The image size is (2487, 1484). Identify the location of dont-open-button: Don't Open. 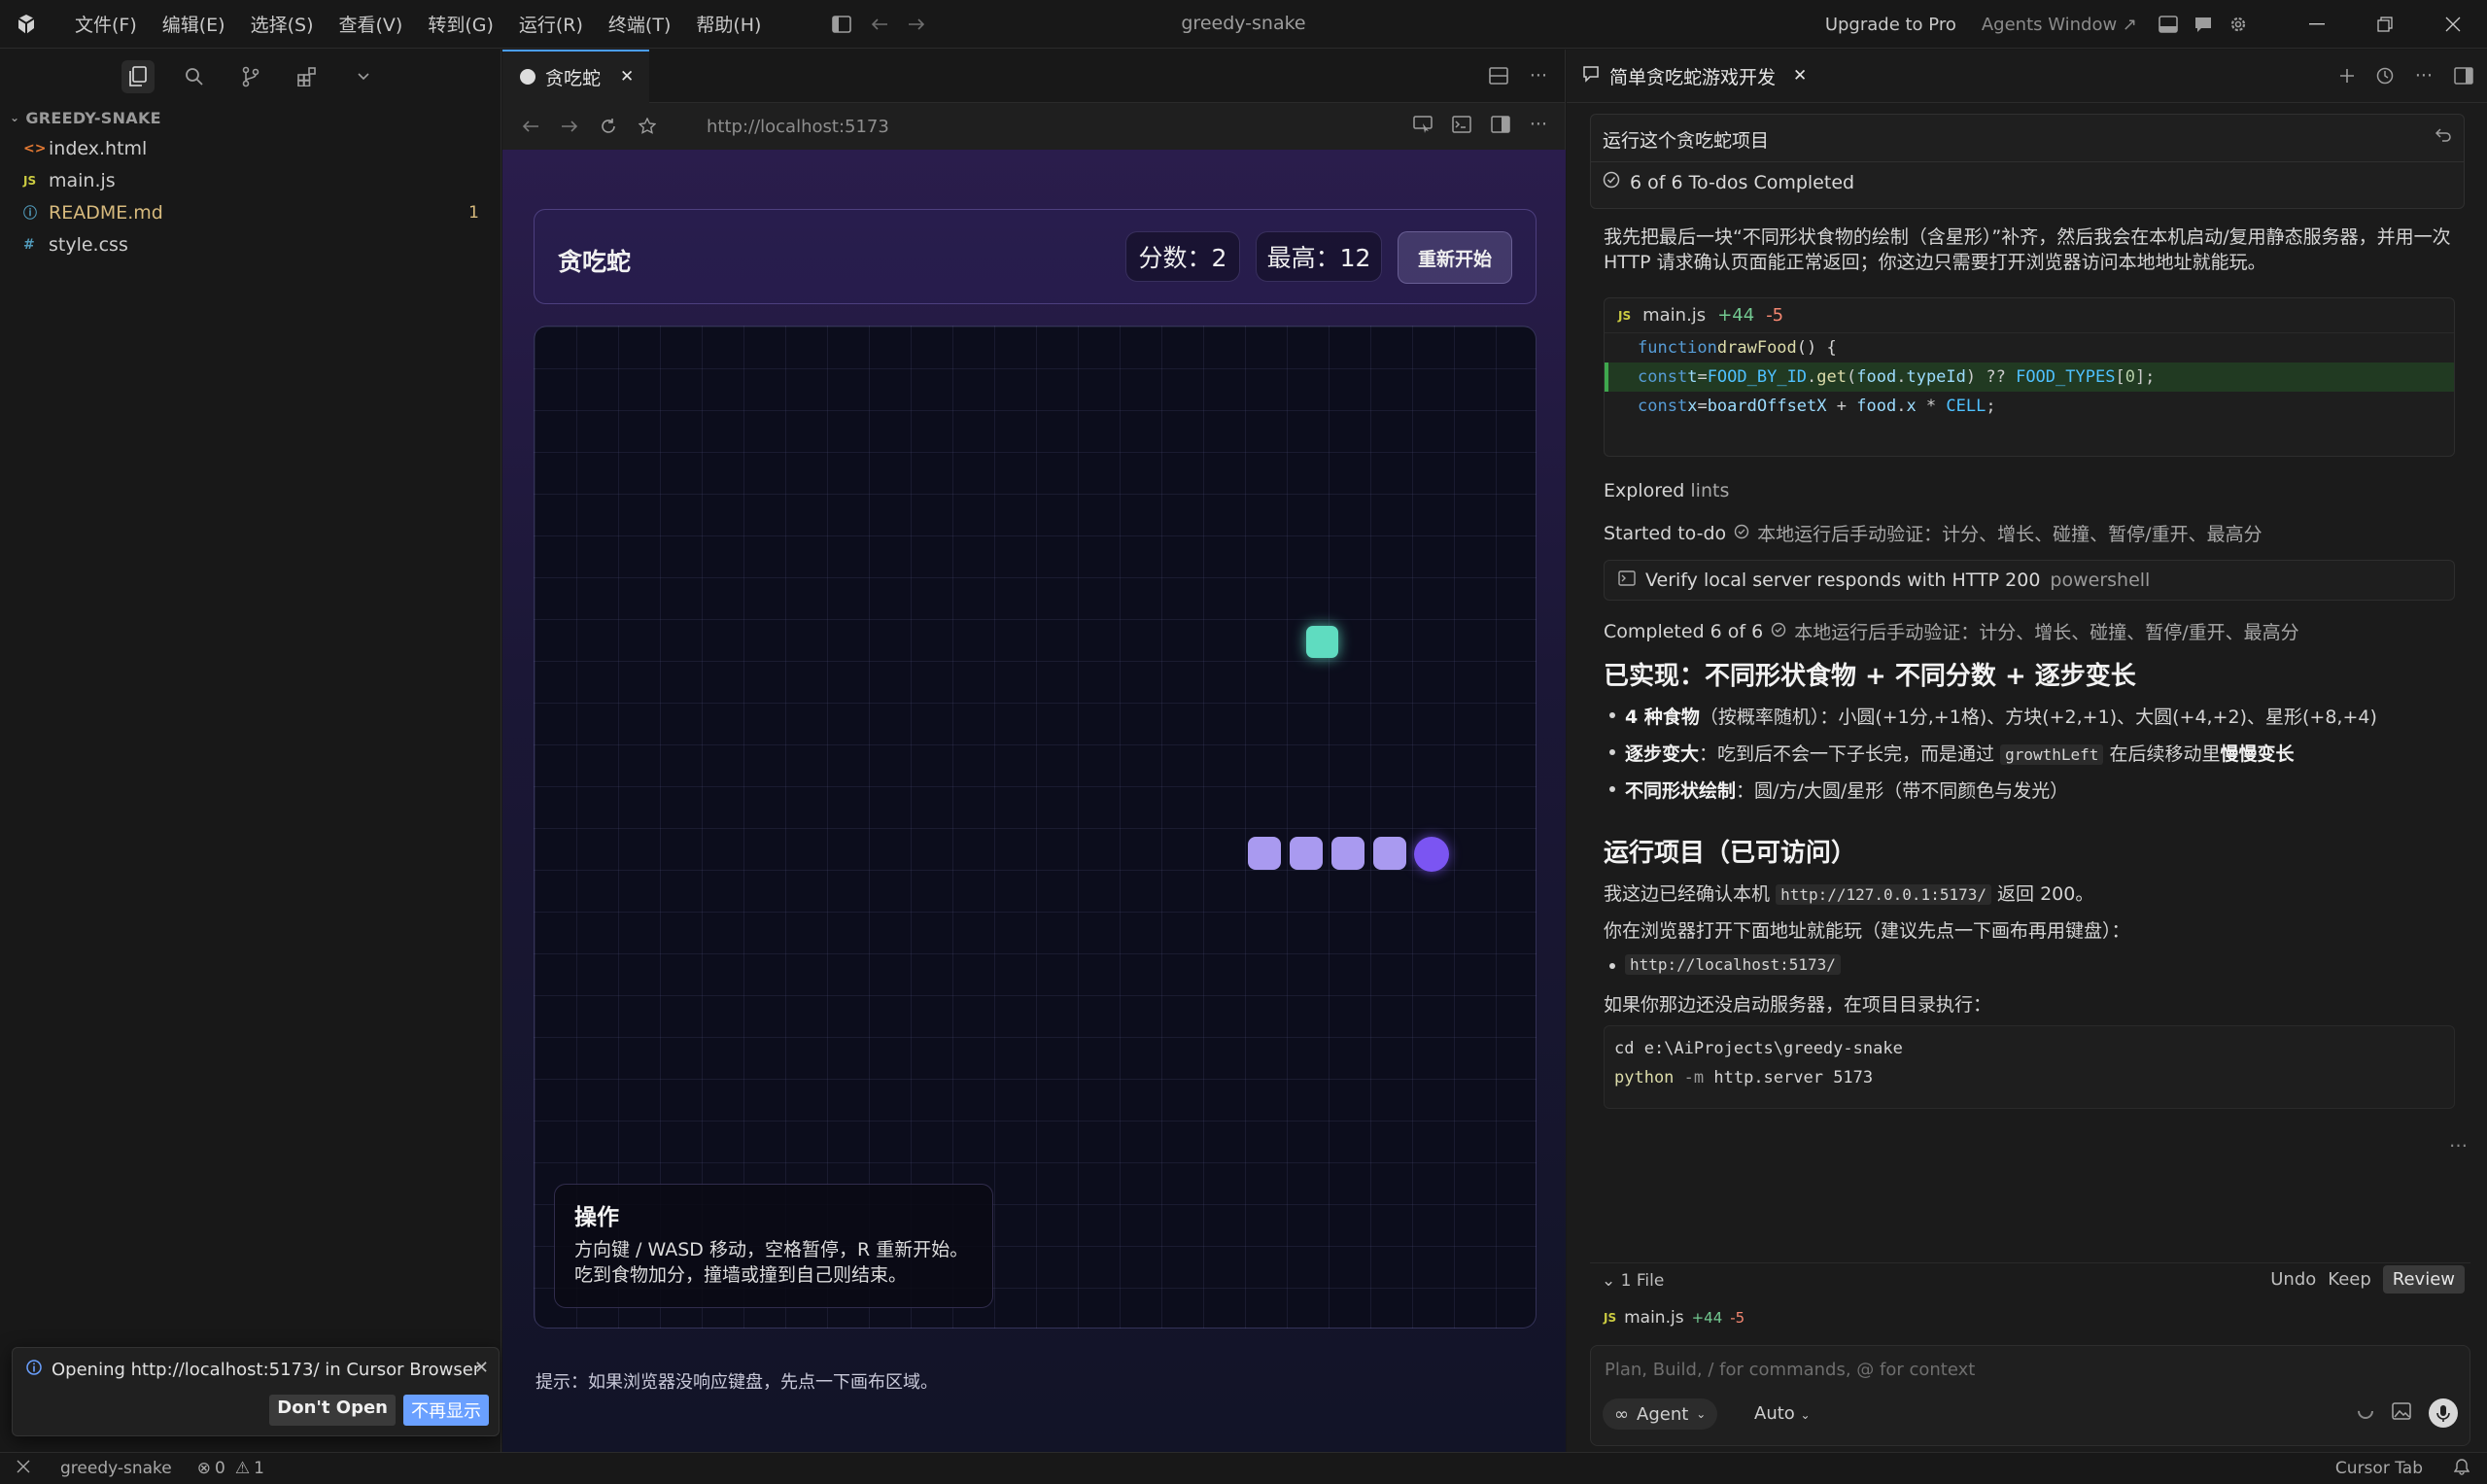
(333, 1410).